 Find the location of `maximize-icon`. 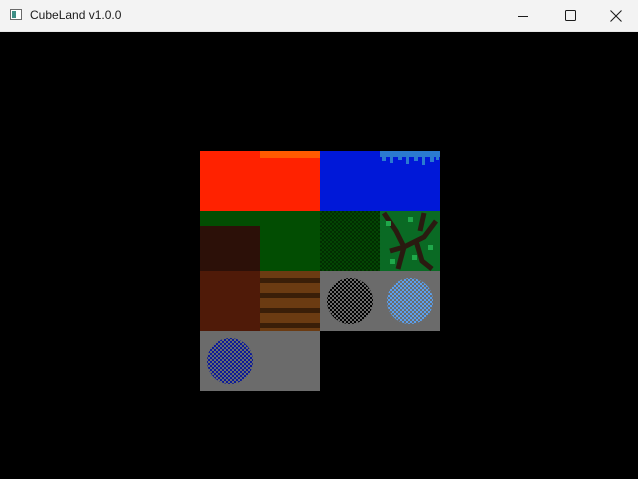

maximize-icon is located at coordinates (570, 15).